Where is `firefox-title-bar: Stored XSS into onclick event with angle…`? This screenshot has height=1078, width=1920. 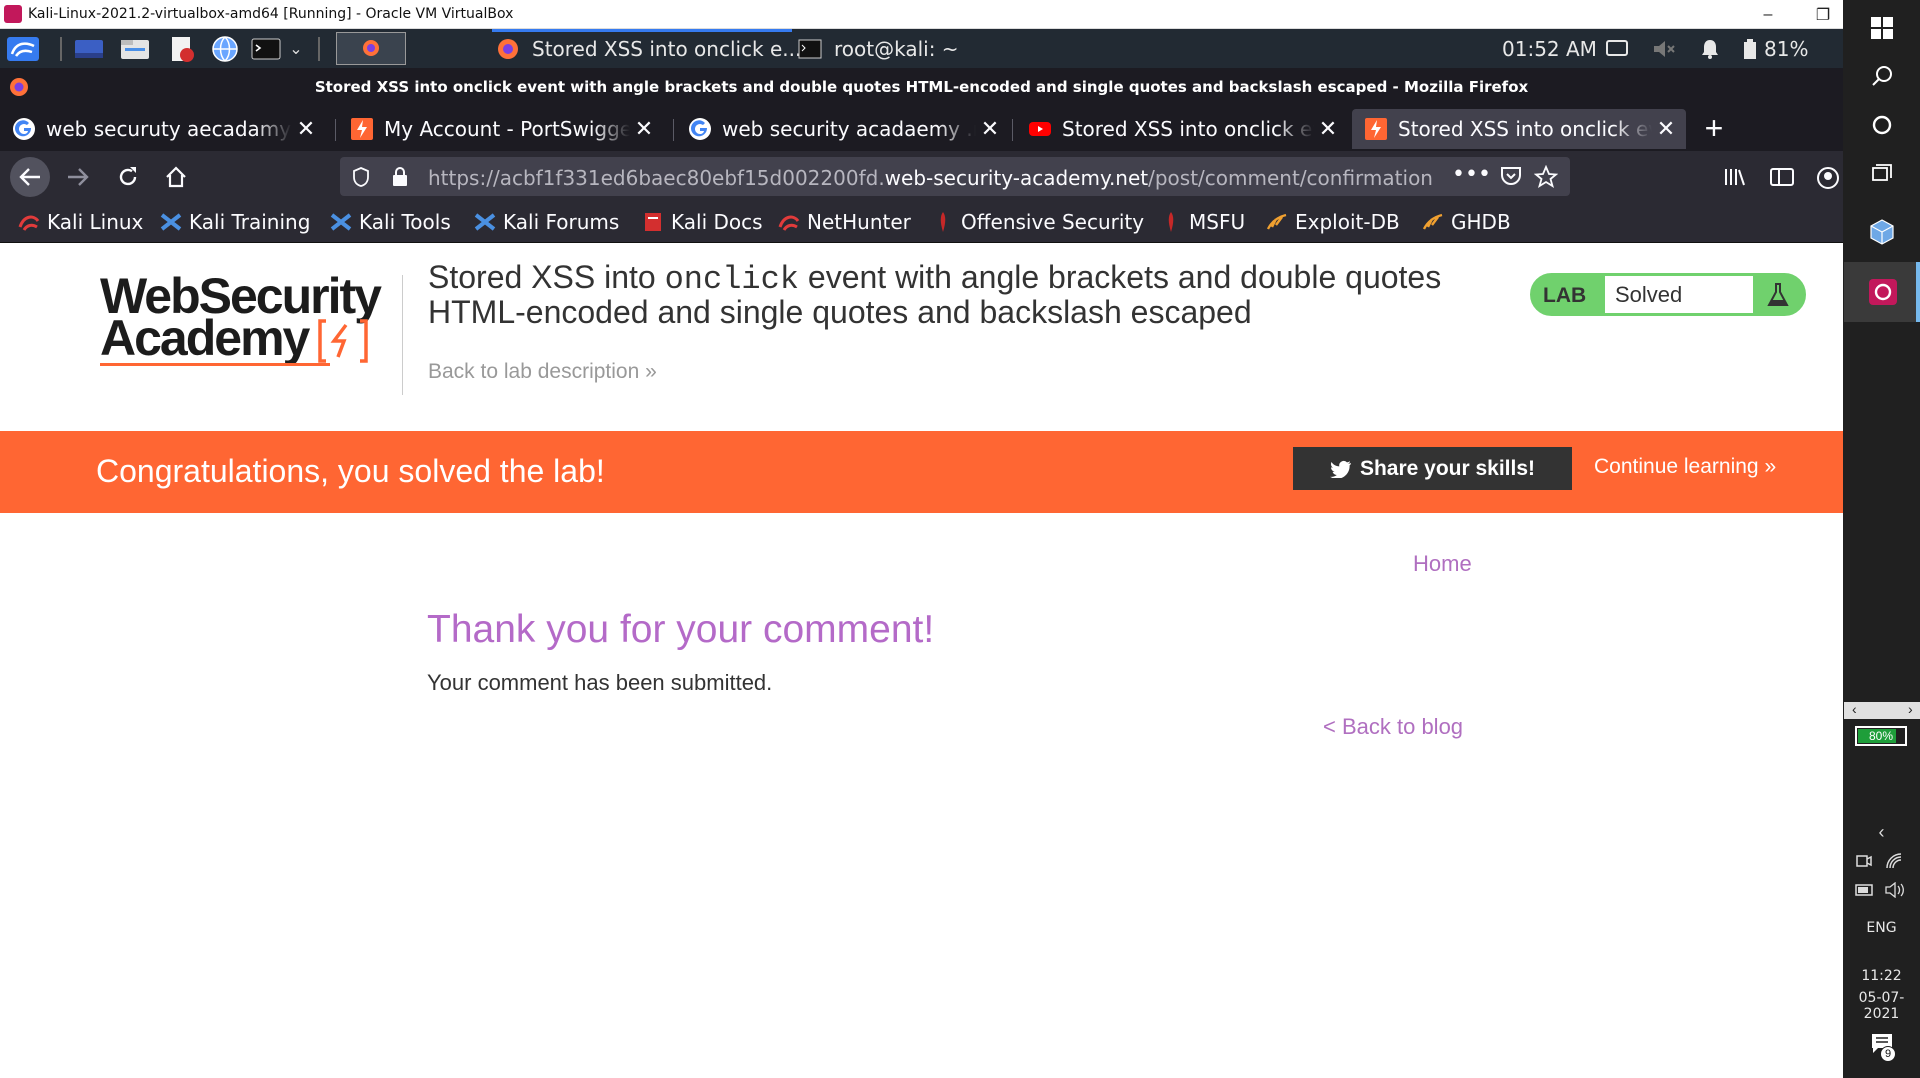
firefox-title-bar: Stored XSS into onclick event with angle… is located at coordinates (921, 86).